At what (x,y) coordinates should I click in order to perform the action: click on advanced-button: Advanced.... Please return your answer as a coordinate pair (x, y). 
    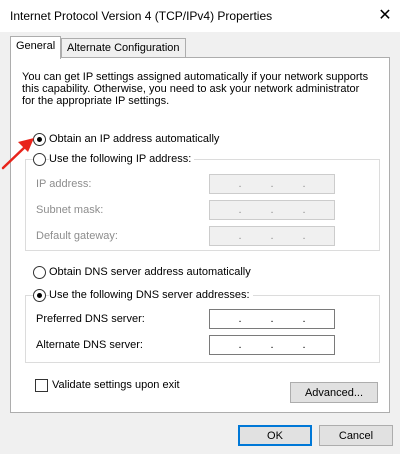
    Looking at the image, I should click on (334, 392).